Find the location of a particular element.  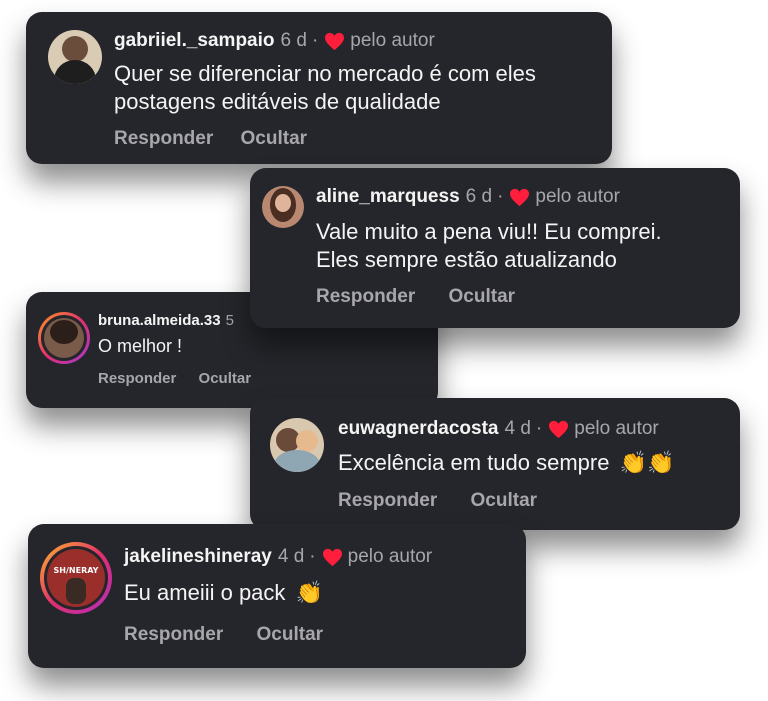

comment-header: aline_marquess 6 d · pelo autor is located at coordinates (468, 197).